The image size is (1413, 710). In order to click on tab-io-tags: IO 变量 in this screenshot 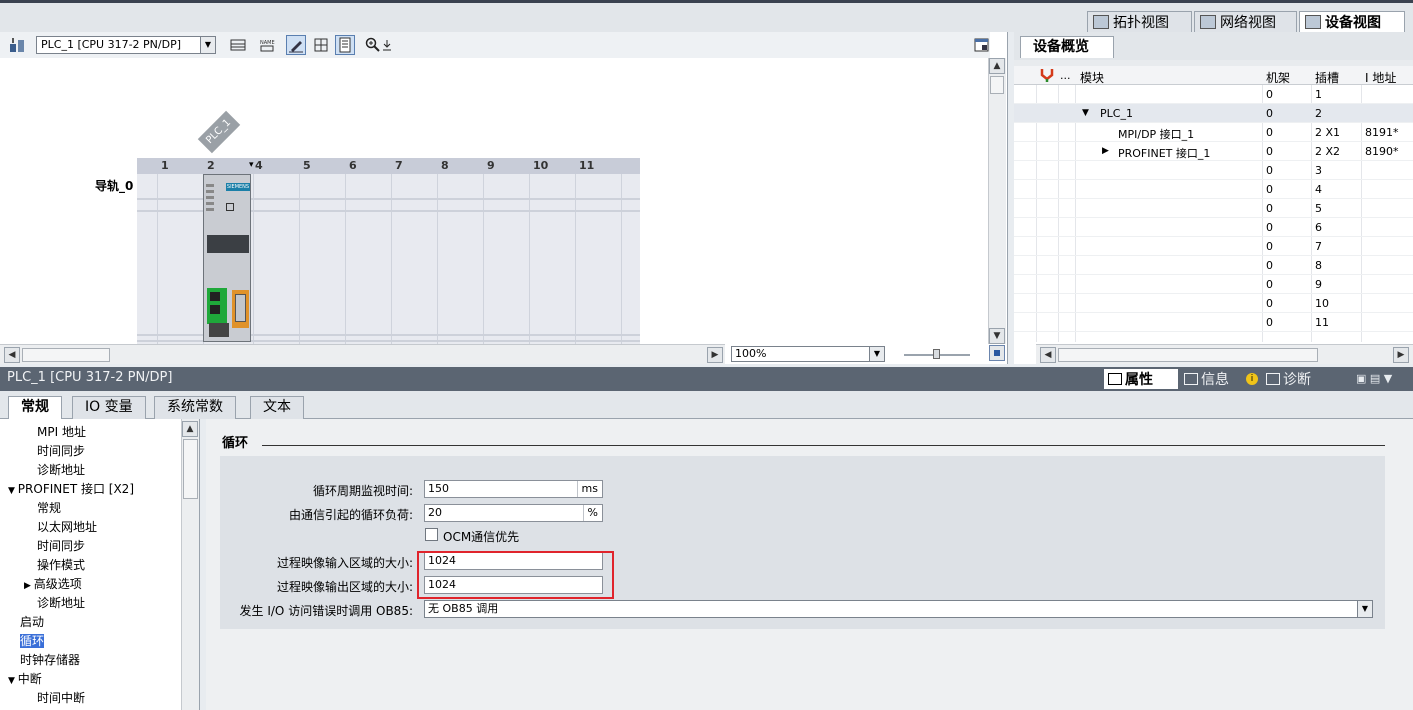, I will do `click(109, 407)`.